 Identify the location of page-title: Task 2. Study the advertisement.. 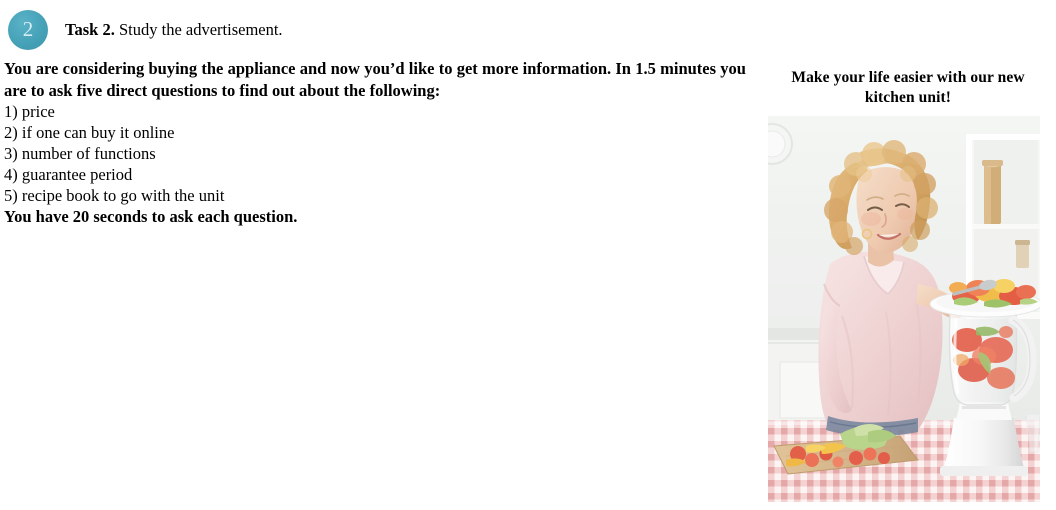
(174, 30).